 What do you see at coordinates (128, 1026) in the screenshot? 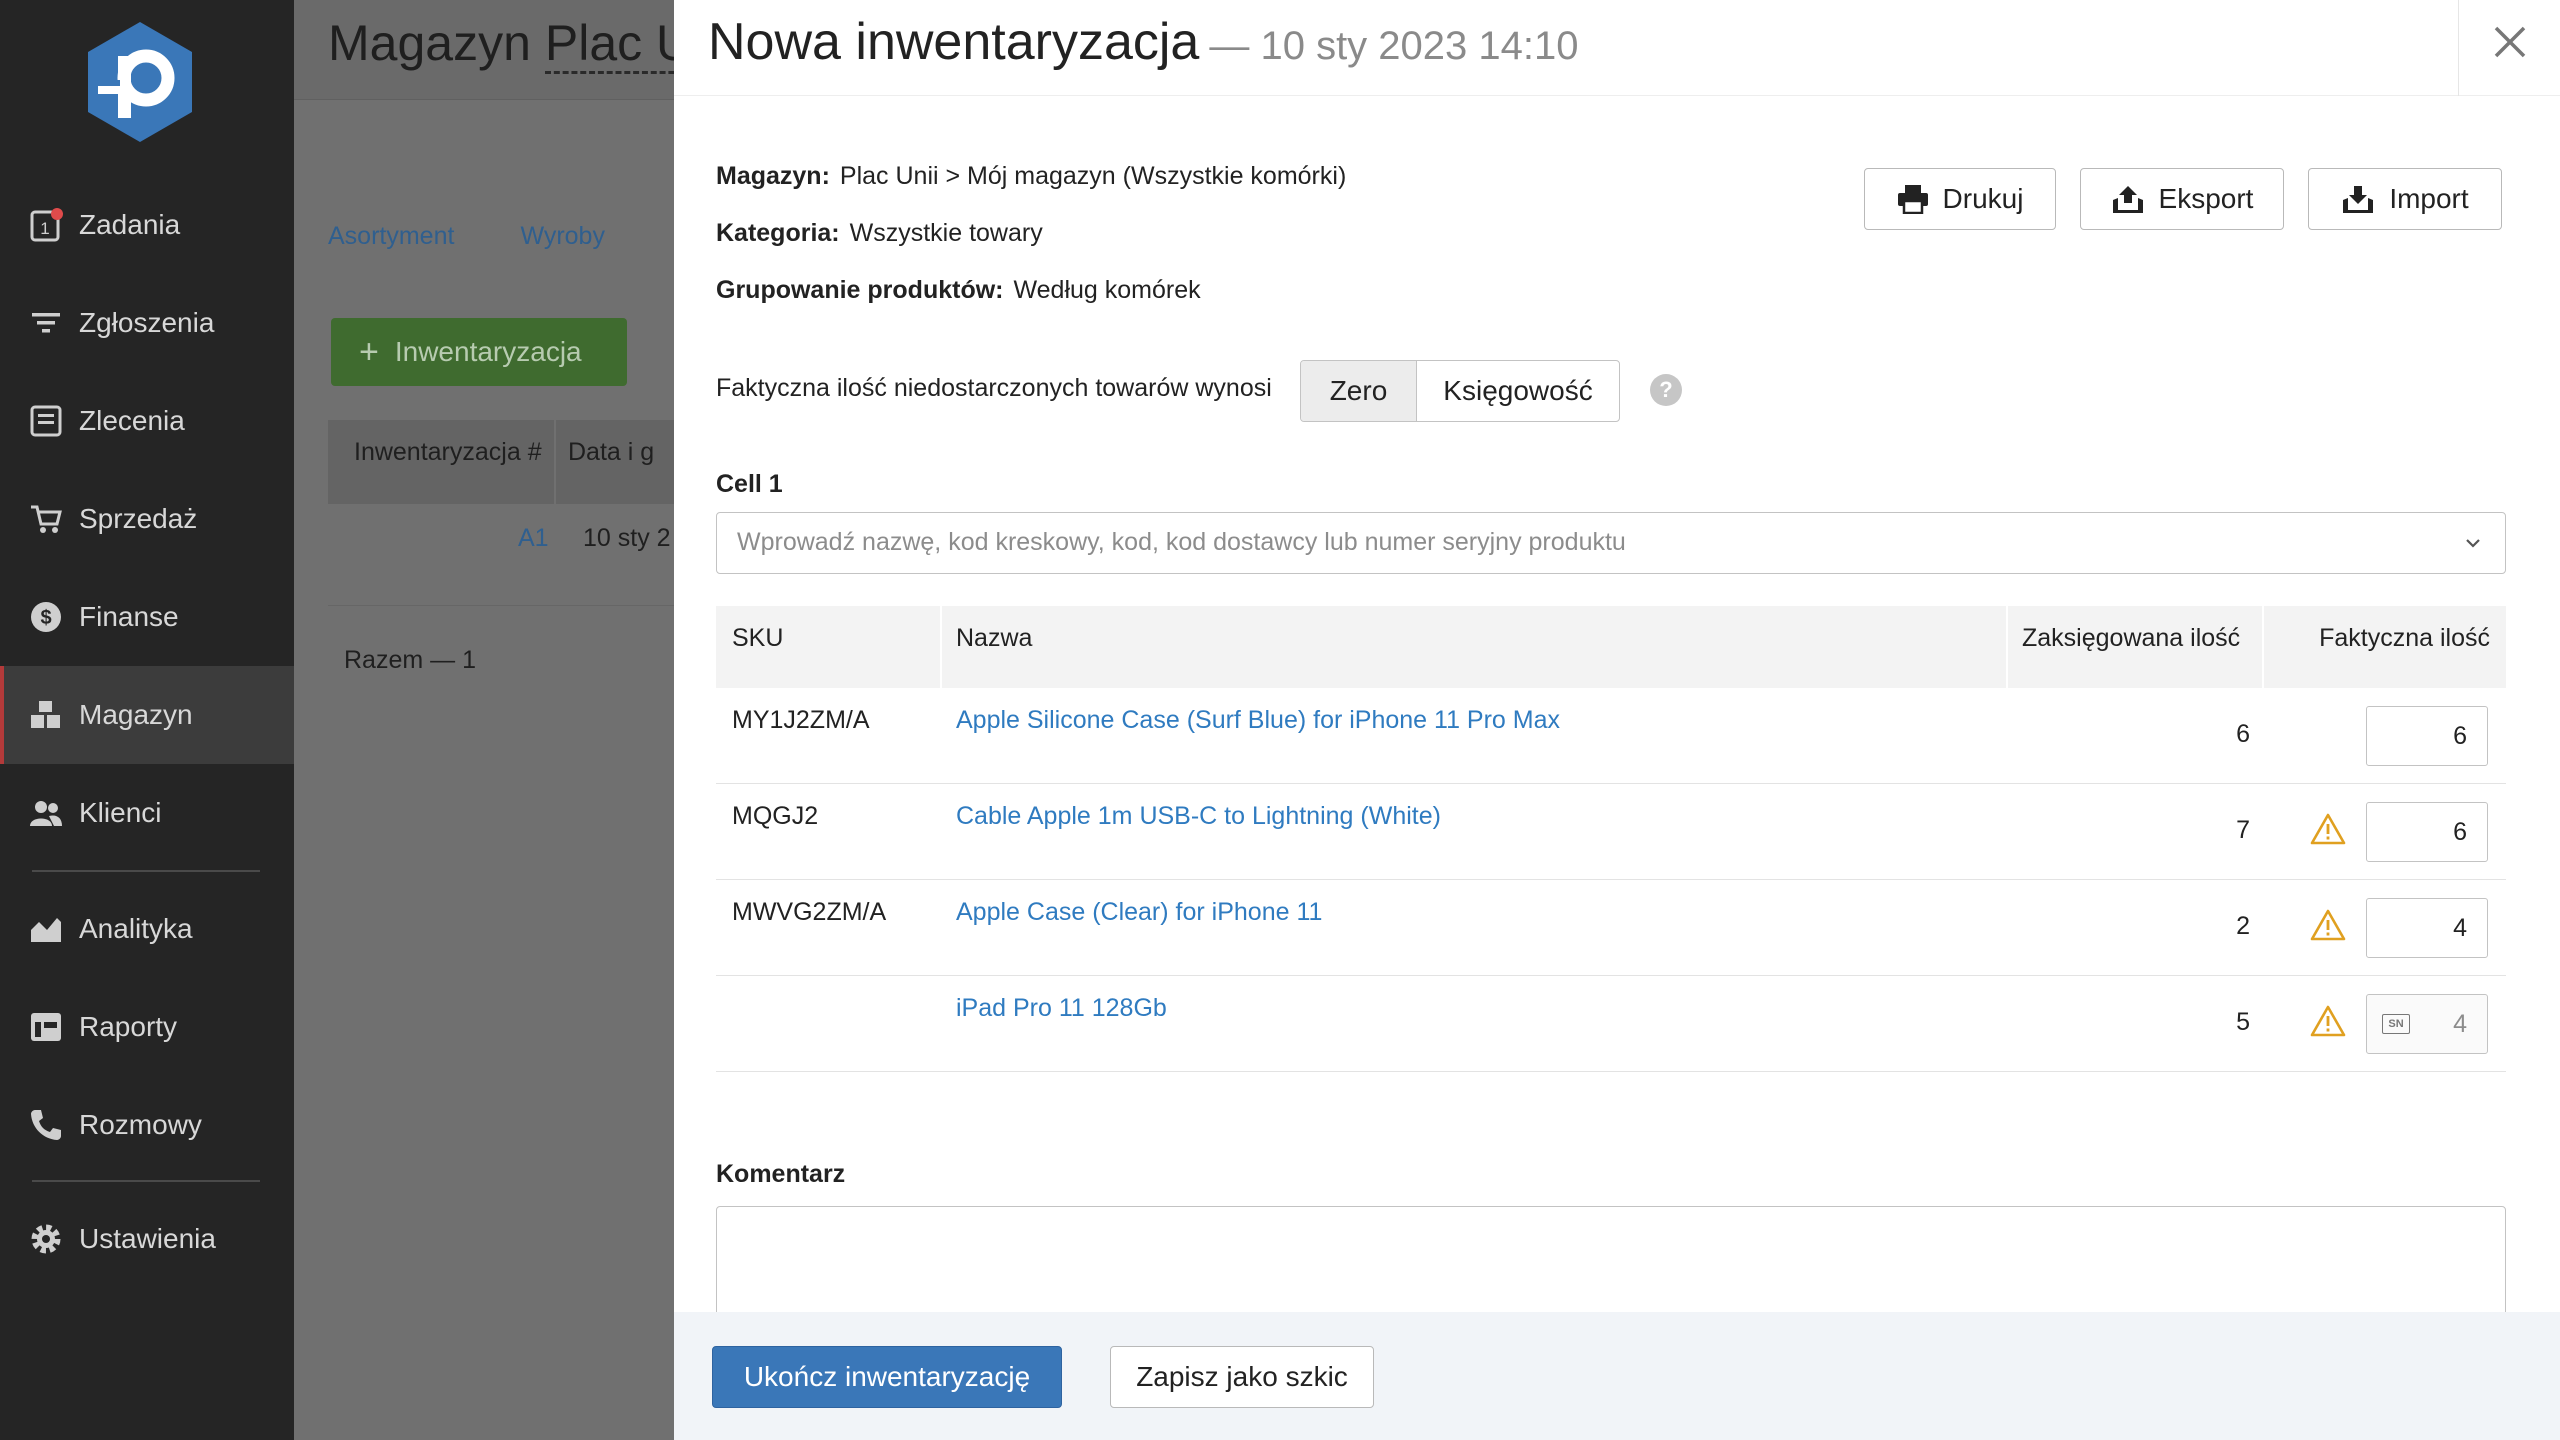
I see `sidebar-item-label: Raporty` at bounding box center [128, 1026].